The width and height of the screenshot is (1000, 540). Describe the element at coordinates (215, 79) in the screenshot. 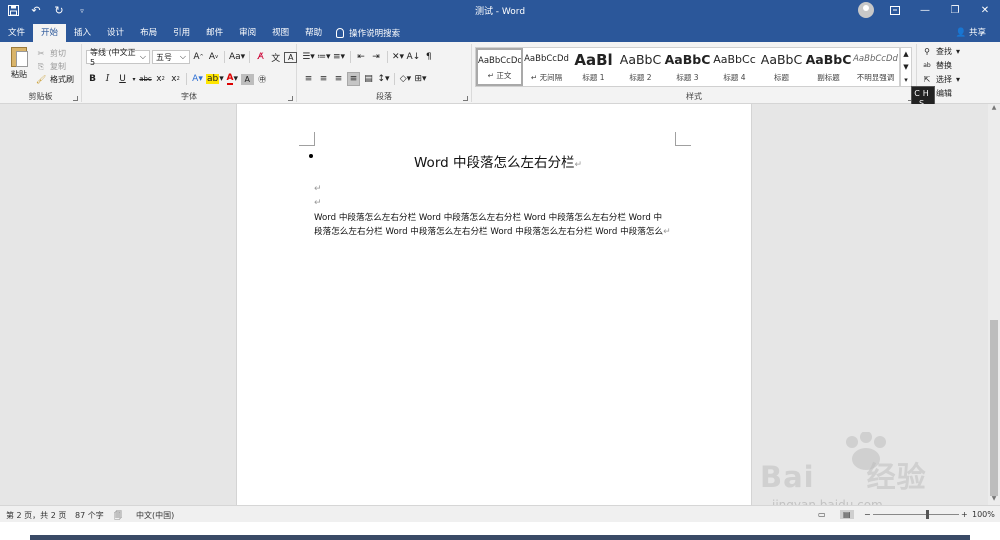

I see `highlight-color-icon: ab ▾` at that location.